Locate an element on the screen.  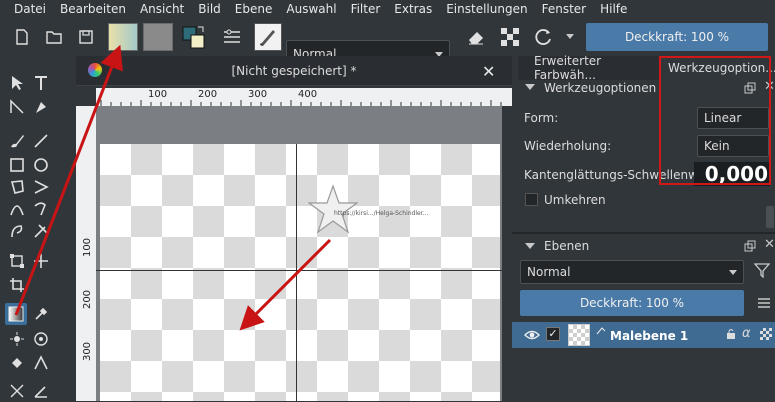
select-shapes-icon is located at coordinates (17, 83).